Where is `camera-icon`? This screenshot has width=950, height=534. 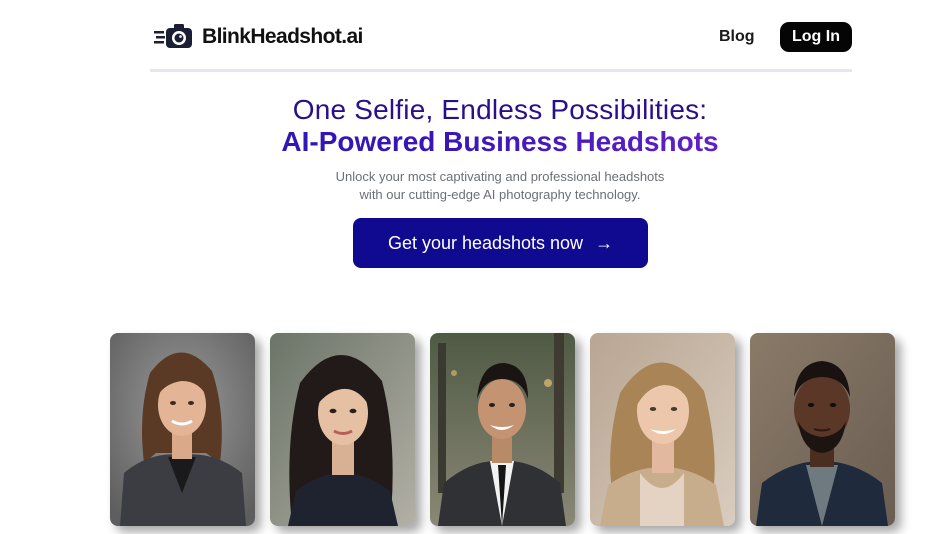
camera-icon is located at coordinates (174, 37).